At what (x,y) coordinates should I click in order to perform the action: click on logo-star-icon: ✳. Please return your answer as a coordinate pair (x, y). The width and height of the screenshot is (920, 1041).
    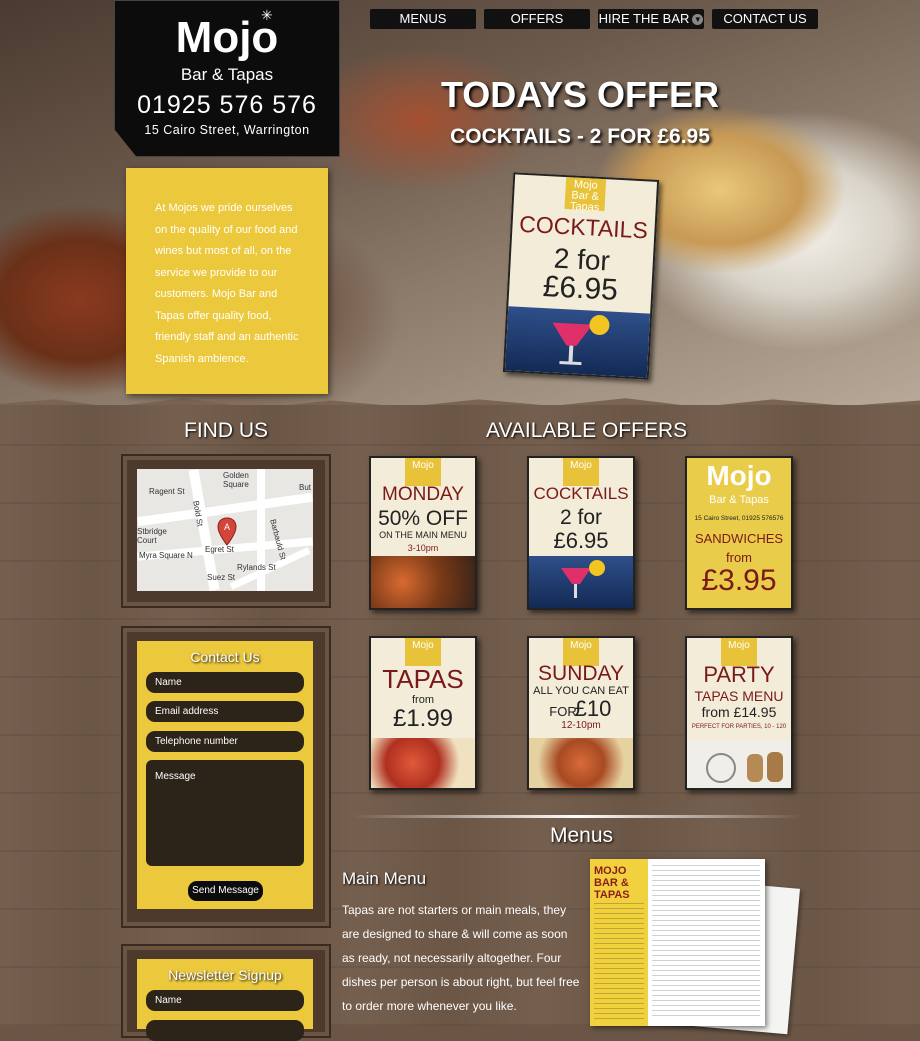
    Looking at the image, I should click on (267, 15).